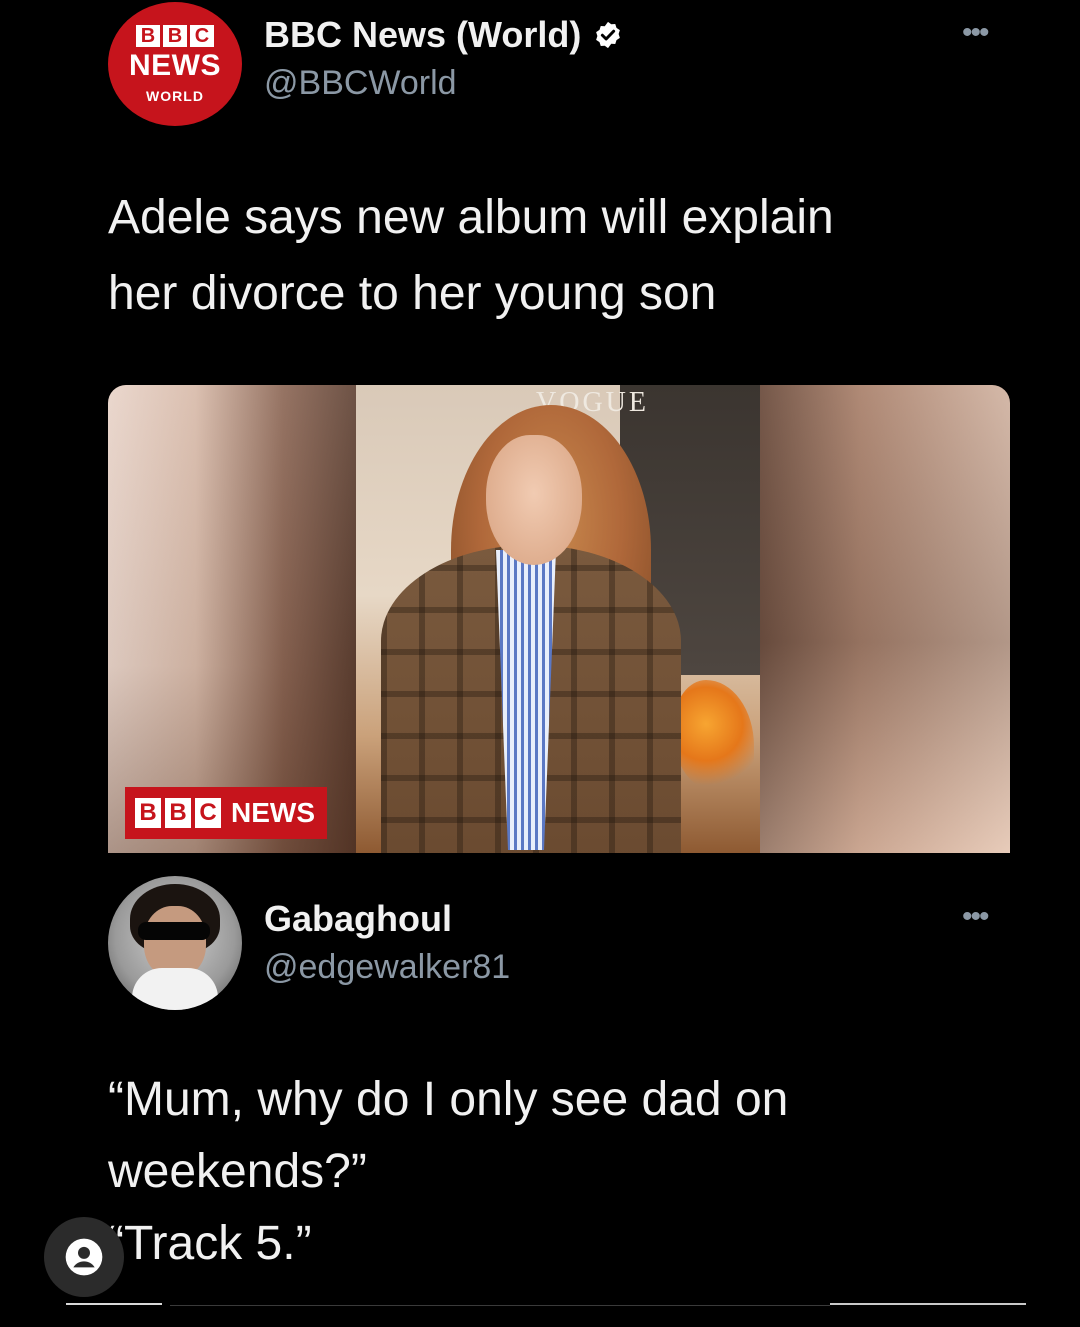 The height and width of the screenshot is (1327, 1080). Describe the element at coordinates (500, 1305) in the screenshot. I see `bottom-divider` at that location.